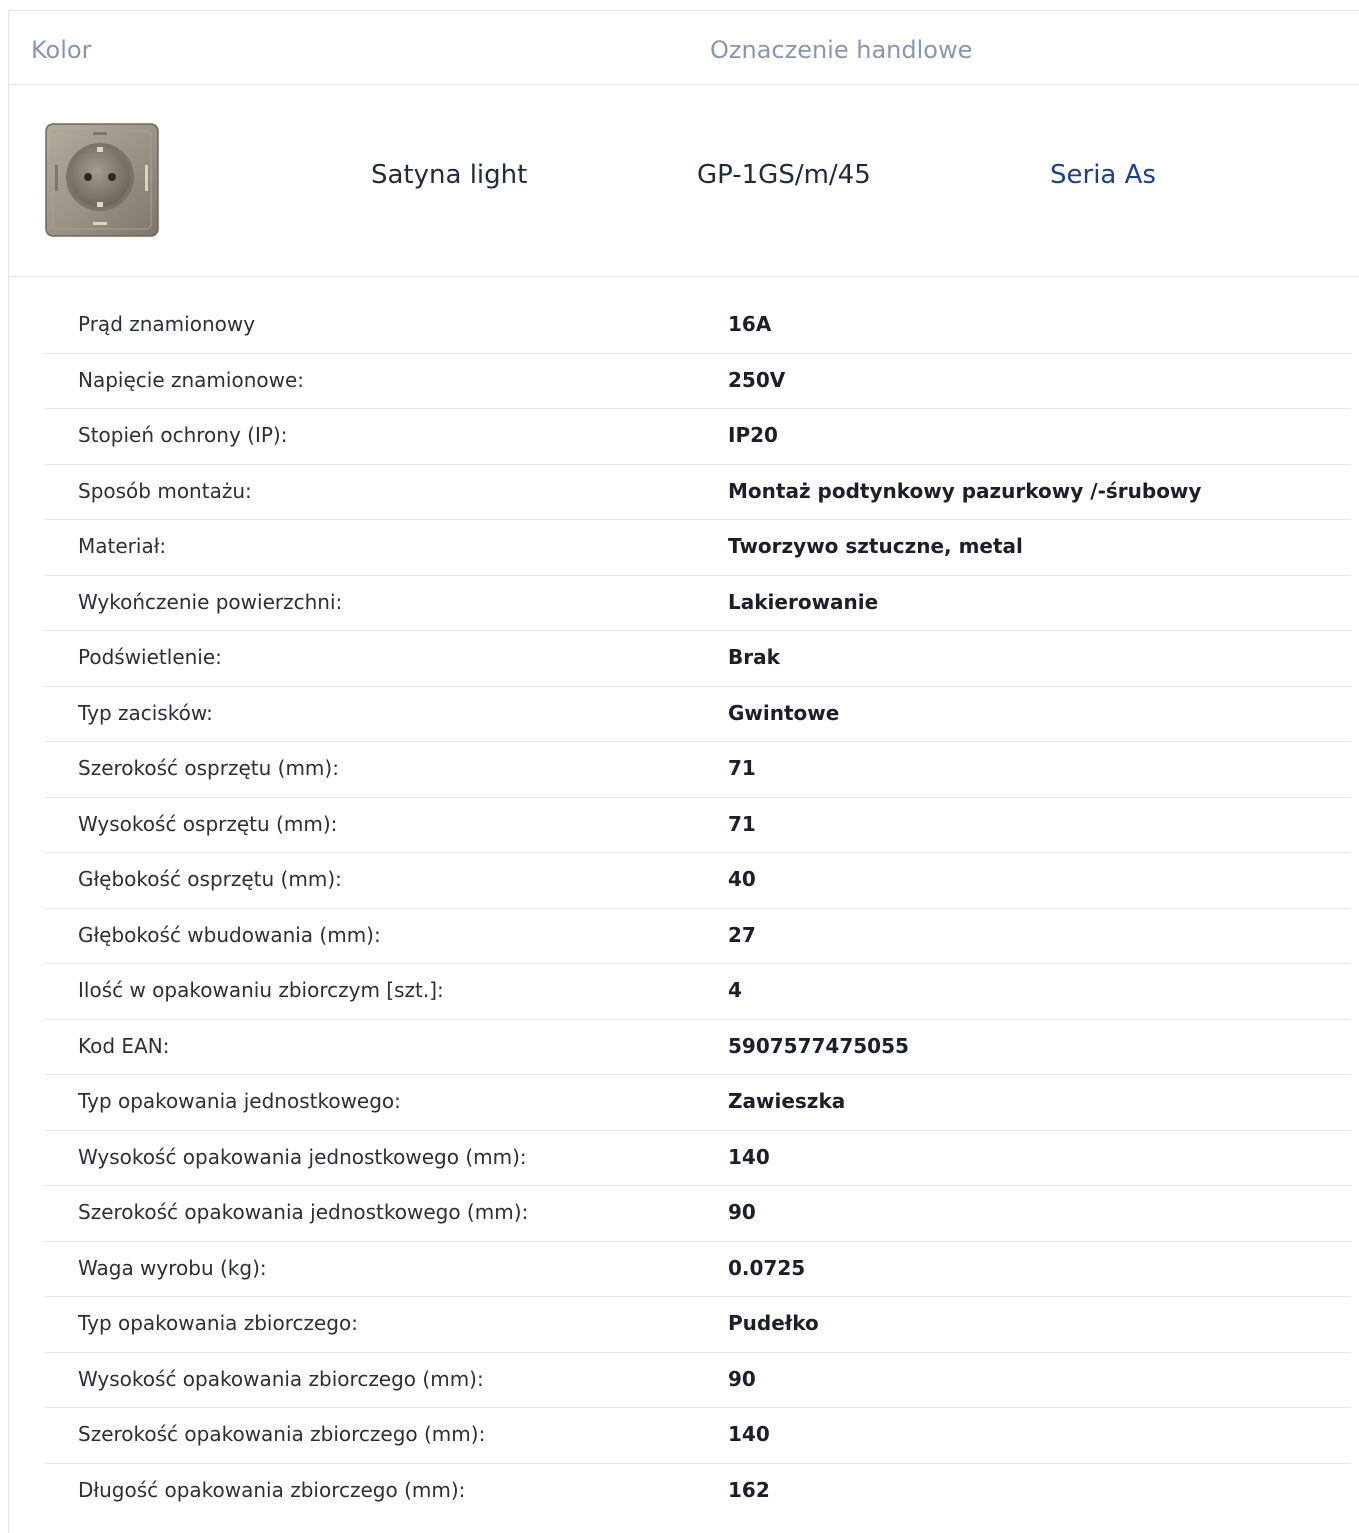 This screenshot has width=1359, height=1533. Describe the element at coordinates (122, 546) in the screenshot. I see `spec-label: Materiał:` at that location.